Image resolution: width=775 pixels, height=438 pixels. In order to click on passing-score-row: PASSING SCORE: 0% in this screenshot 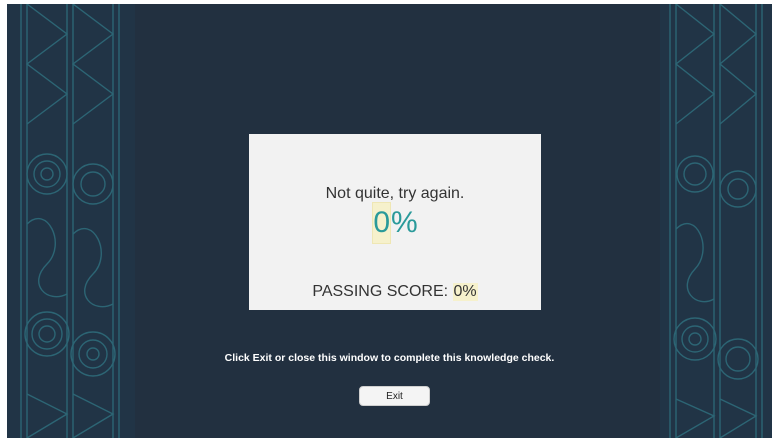, I will do `click(395, 292)`.